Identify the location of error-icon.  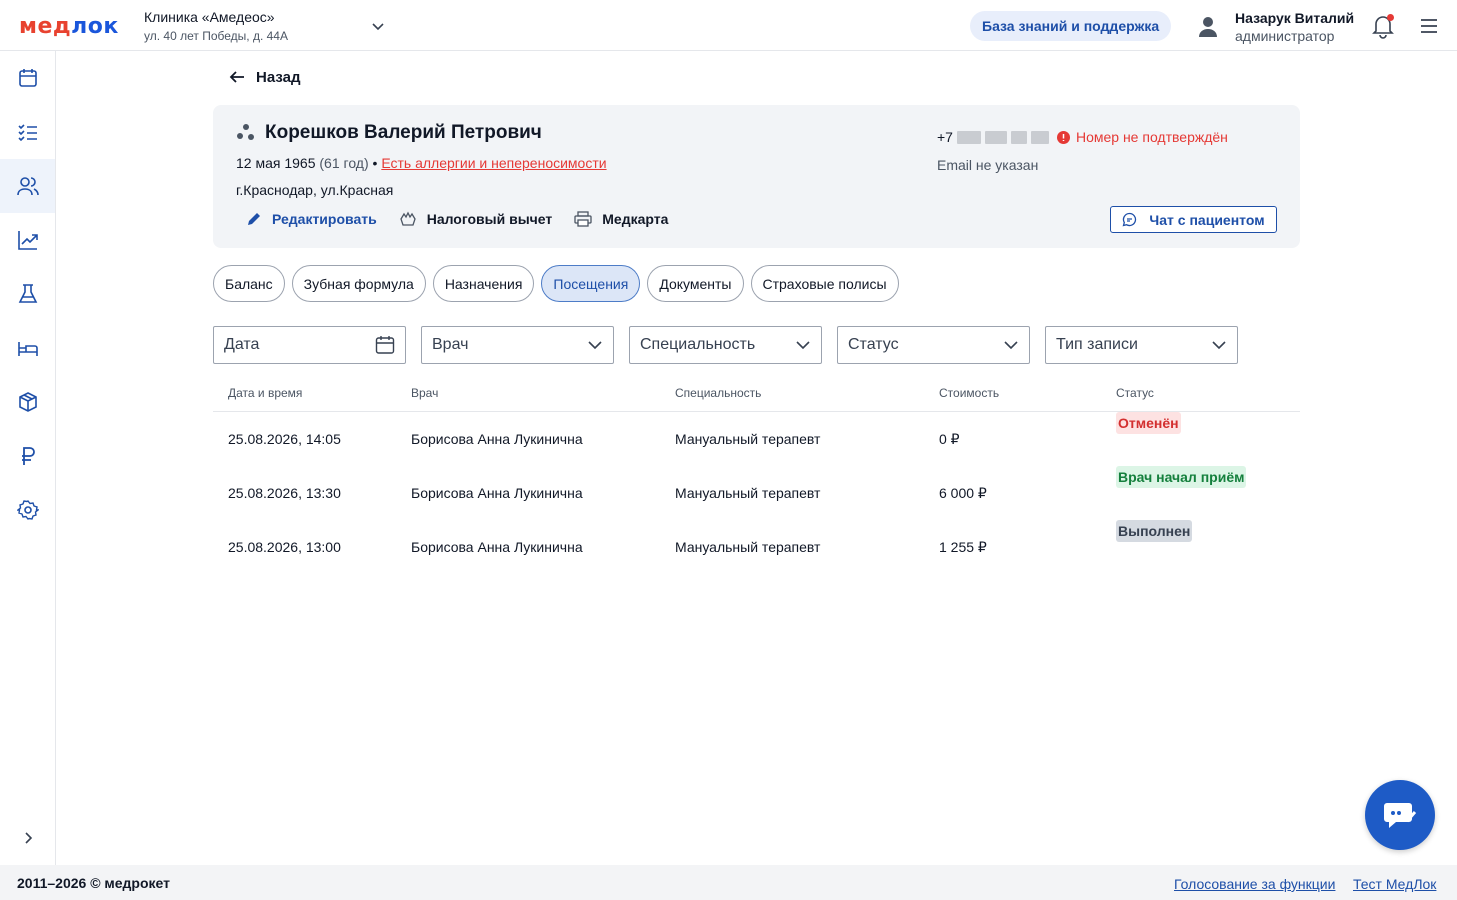
(1063, 137).